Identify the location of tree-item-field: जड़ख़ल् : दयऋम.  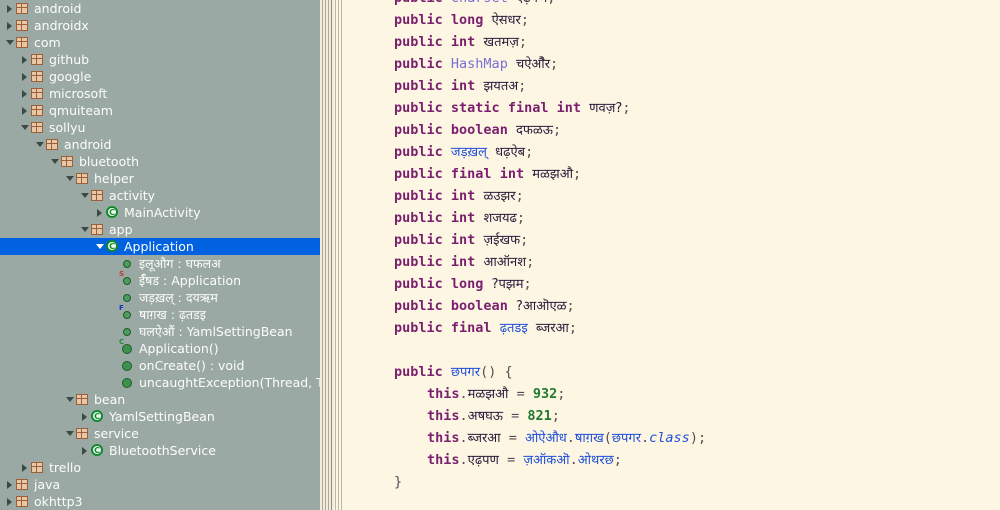
(160, 297).